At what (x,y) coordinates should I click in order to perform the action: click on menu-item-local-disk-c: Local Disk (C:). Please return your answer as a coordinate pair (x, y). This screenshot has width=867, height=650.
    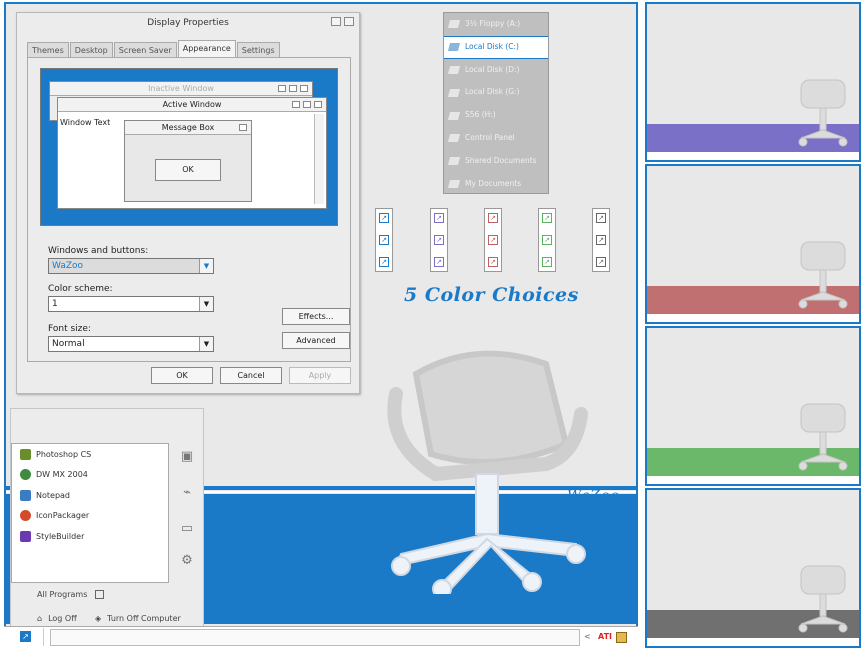
    Looking at the image, I should click on (496, 47).